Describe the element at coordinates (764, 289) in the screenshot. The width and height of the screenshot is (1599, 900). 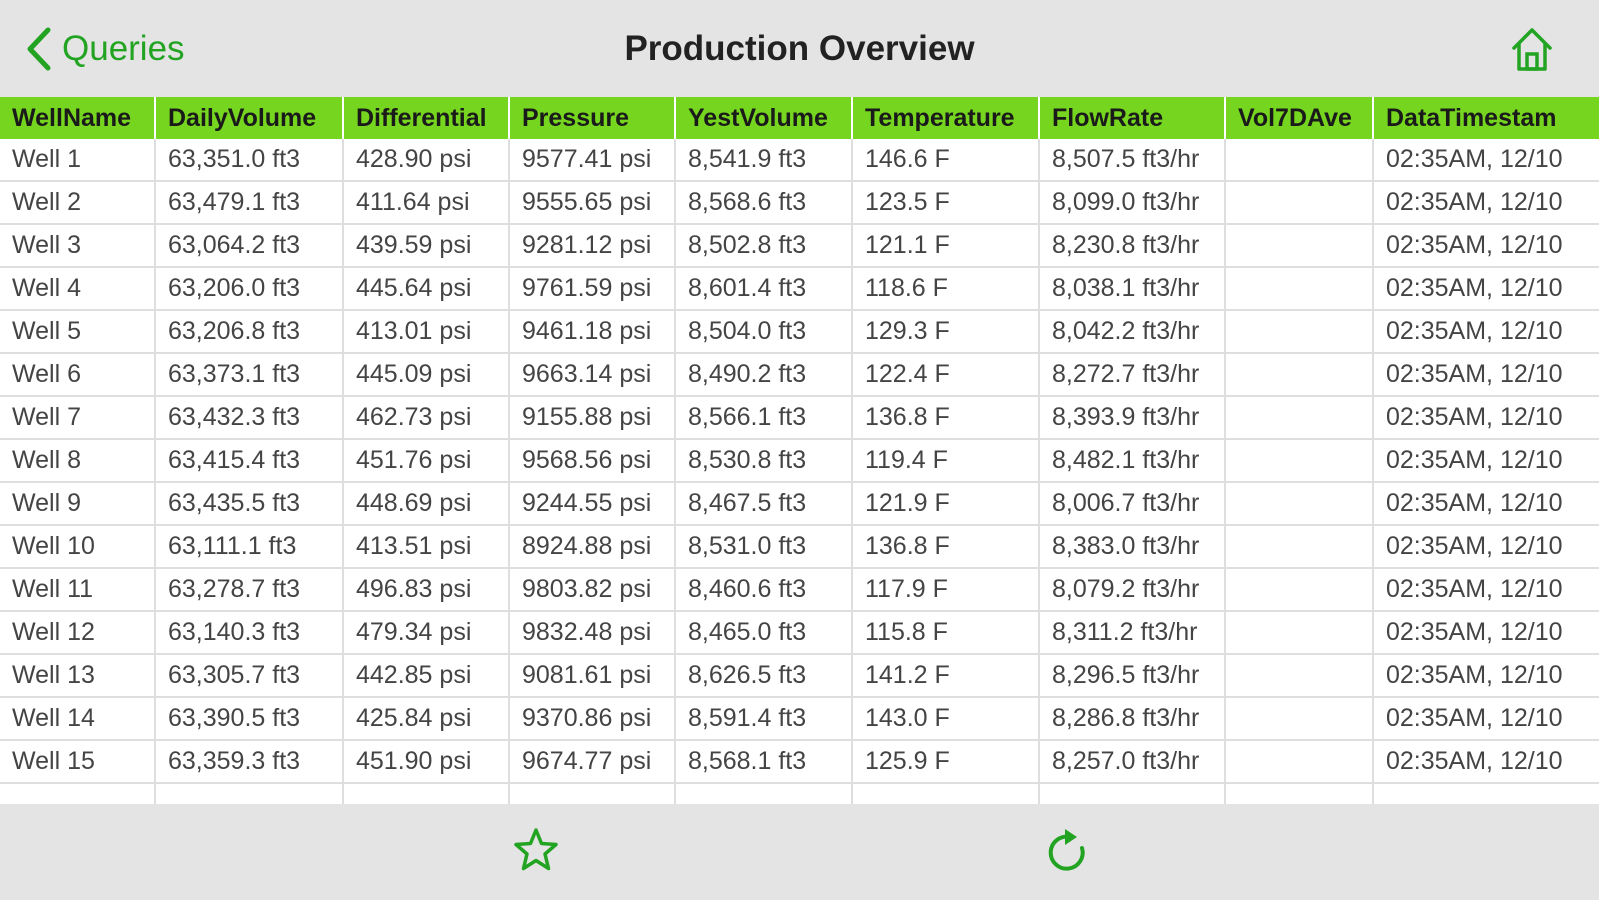
I see `table-cell: 8,601.4 ft3` at that location.